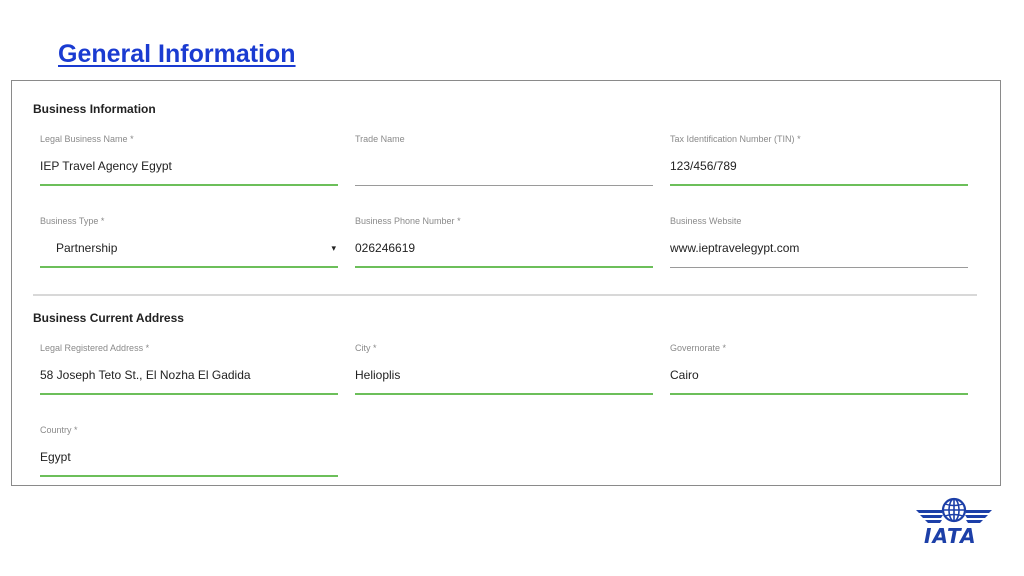 This screenshot has width=1024, height=576. I want to click on city-field: City * Helioplis, so click(504, 369).